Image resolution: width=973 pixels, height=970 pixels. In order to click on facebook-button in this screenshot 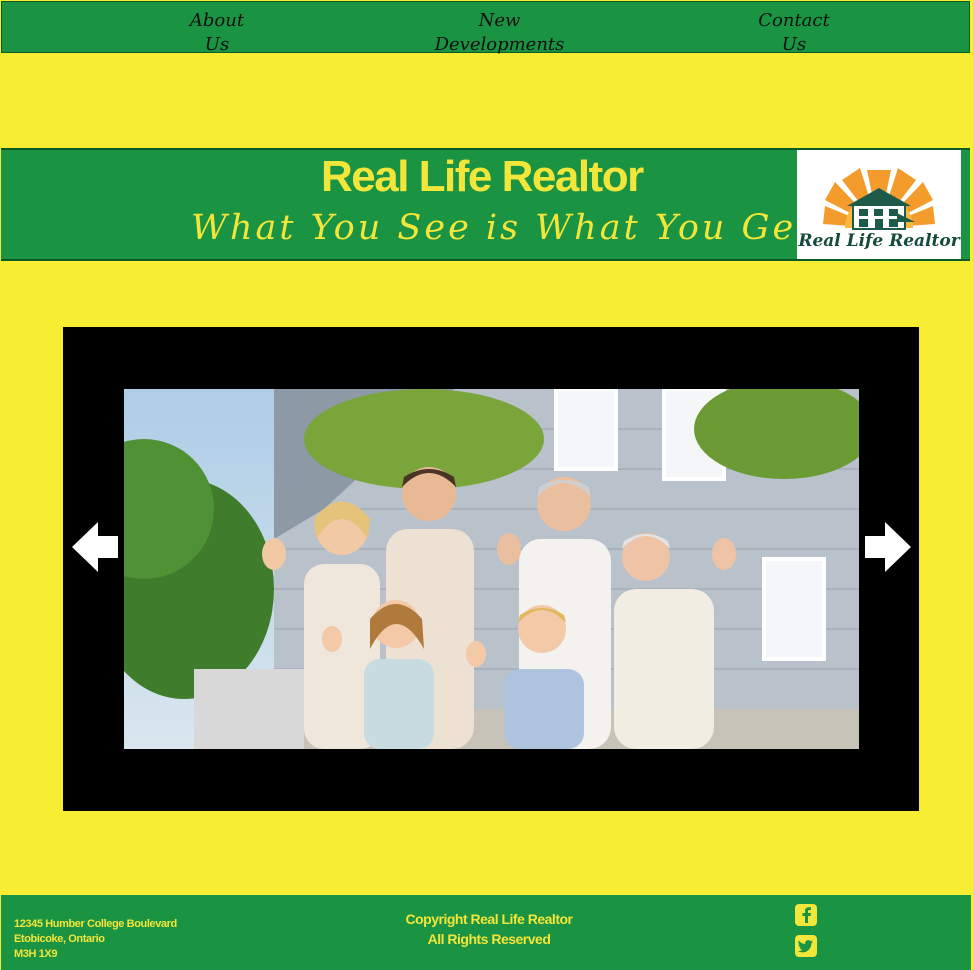, I will do `click(806, 915)`.